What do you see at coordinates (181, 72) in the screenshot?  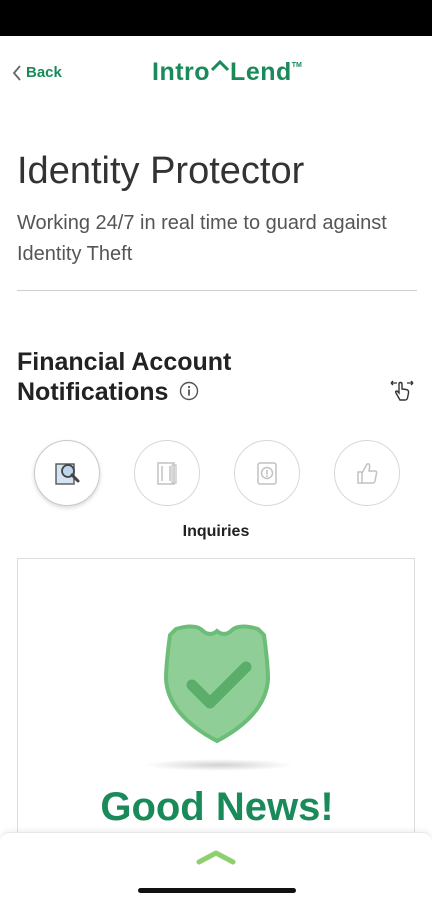 I see `logo-text-left: Intro` at bounding box center [181, 72].